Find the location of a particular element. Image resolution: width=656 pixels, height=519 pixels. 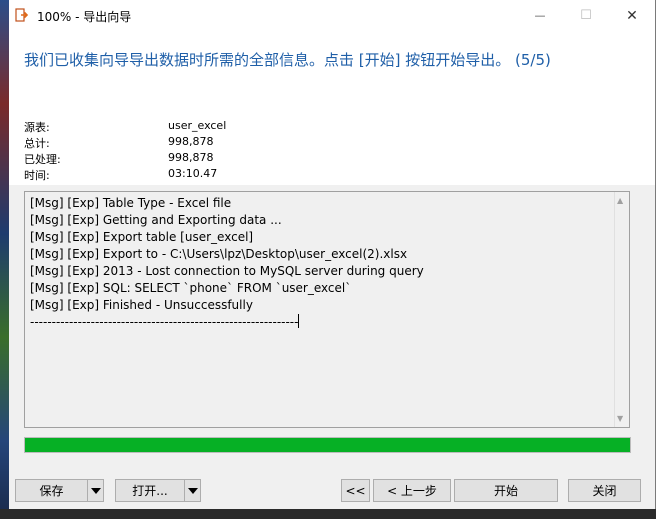

close-icon: ✕ is located at coordinates (632, 15).